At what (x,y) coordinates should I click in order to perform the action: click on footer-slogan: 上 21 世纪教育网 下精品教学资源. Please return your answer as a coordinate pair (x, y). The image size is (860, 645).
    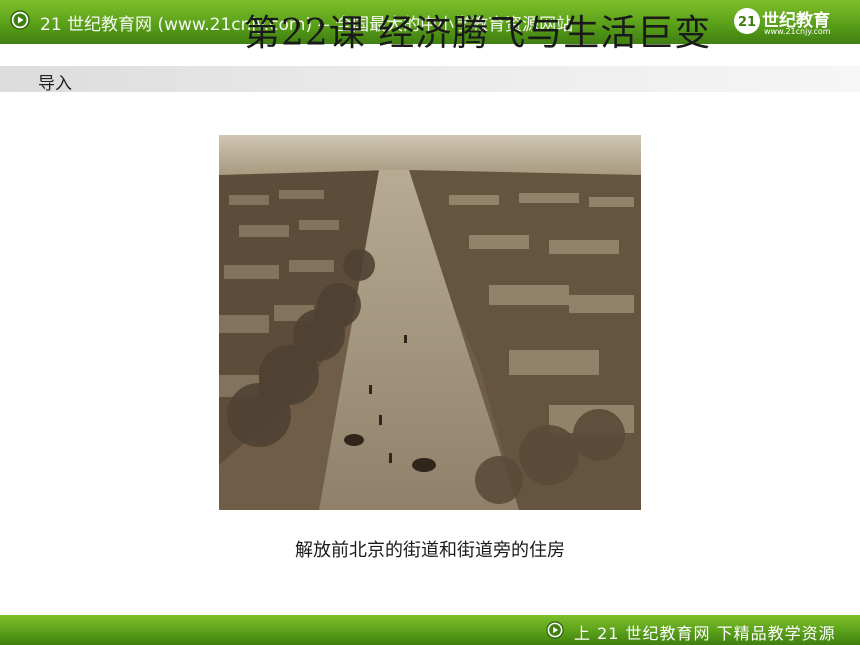
    Looking at the image, I should click on (705, 632).